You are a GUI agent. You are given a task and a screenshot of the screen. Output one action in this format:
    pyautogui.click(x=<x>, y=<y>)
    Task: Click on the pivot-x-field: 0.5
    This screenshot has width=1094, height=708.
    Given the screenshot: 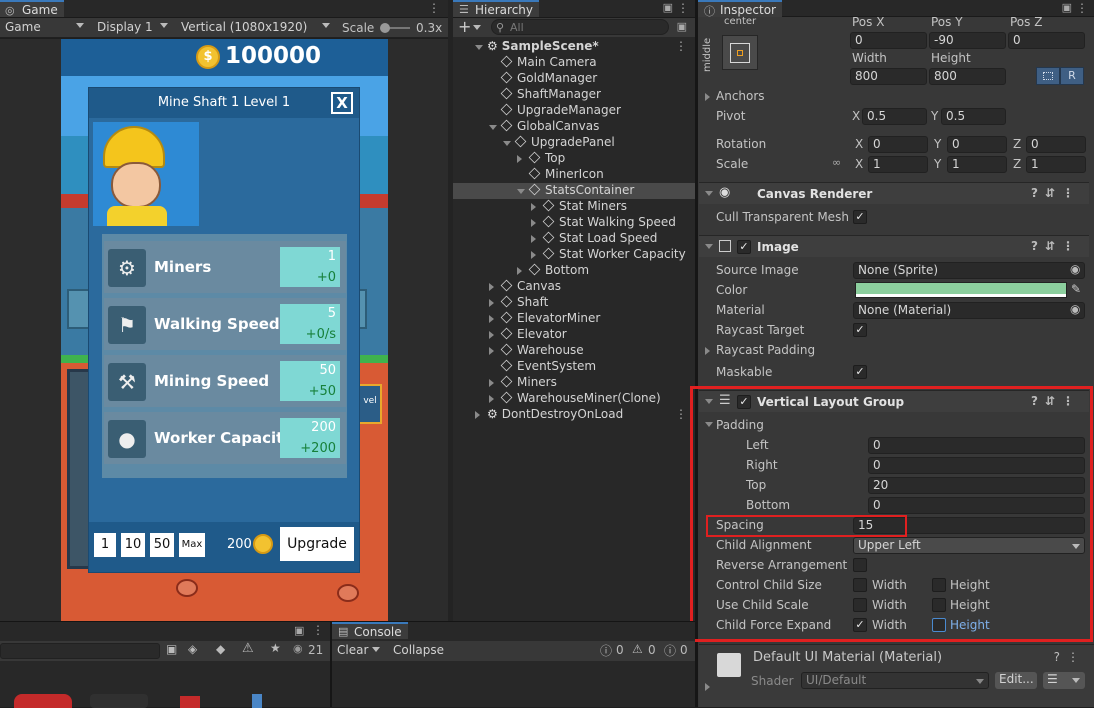 What is the action you would take?
    pyautogui.click(x=894, y=116)
    